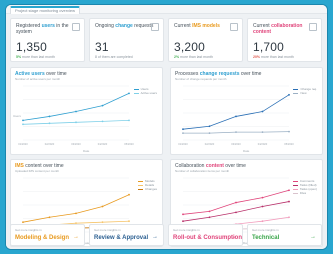 This screenshot has width=333, height=254. What do you see at coordinates (35, 57) in the screenshot?
I see `kpi-subtext: 5% more than last month` at bounding box center [35, 57].